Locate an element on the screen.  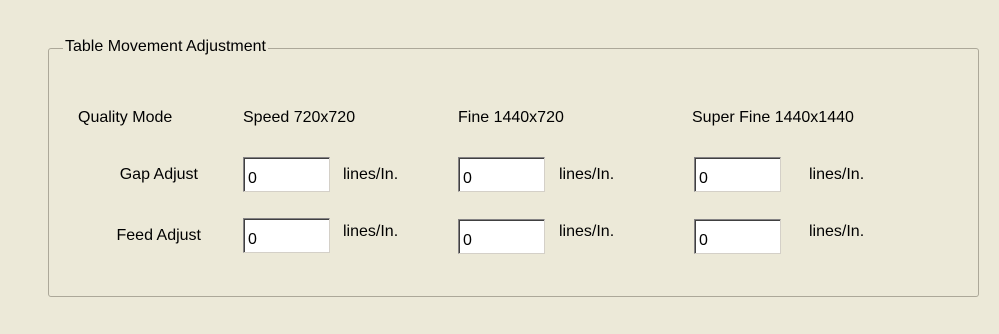
feed-adjust-fine-unit: lines/In. is located at coordinates (587, 231).